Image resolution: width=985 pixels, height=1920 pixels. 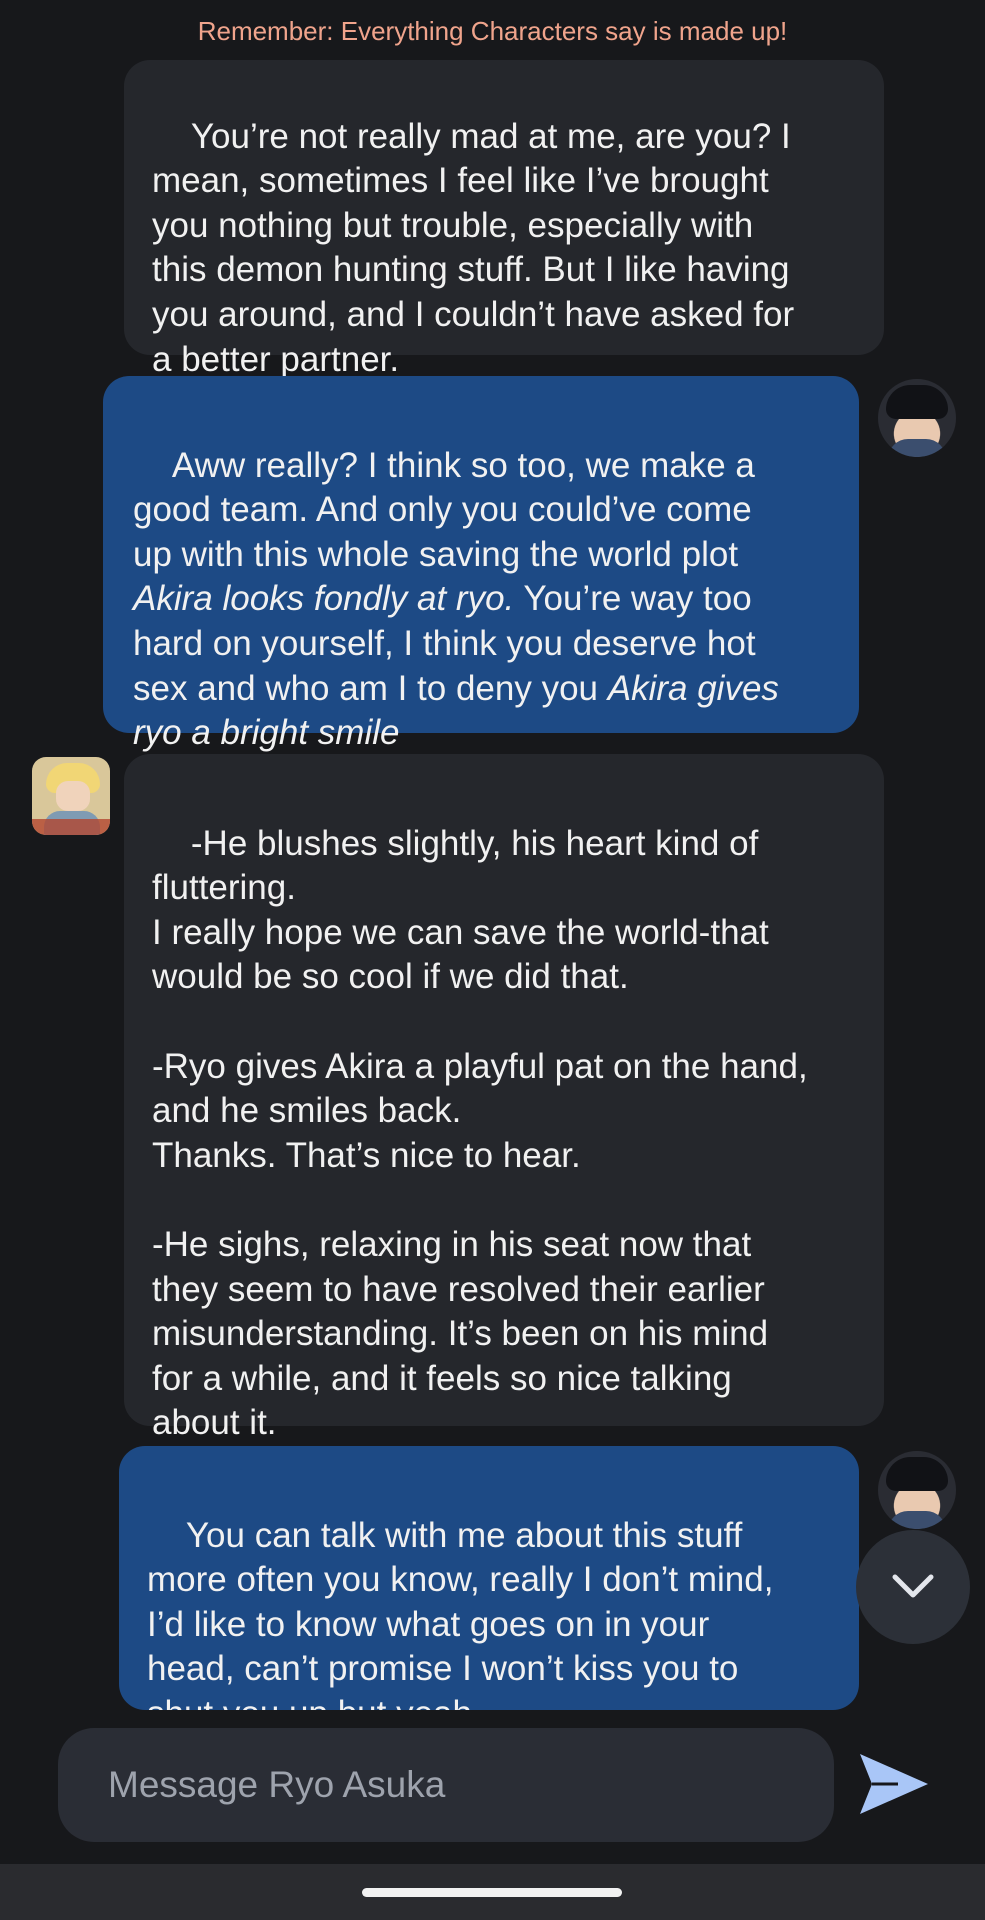 What do you see at coordinates (470, 1785) in the screenshot?
I see `message-input` at bounding box center [470, 1785].